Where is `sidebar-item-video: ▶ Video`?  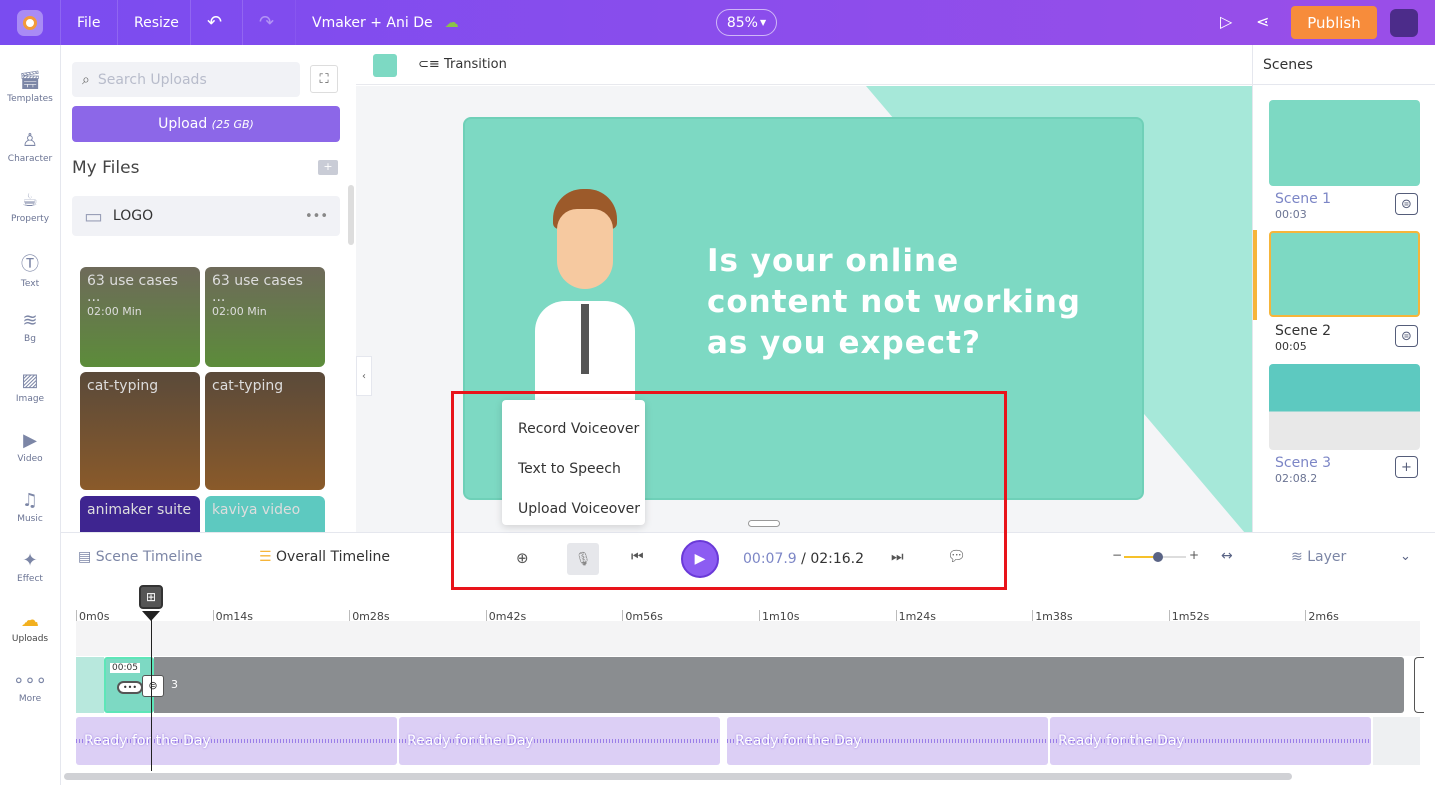 sidebar-item-video: ▶ Video is located at coordinates (30, 447).